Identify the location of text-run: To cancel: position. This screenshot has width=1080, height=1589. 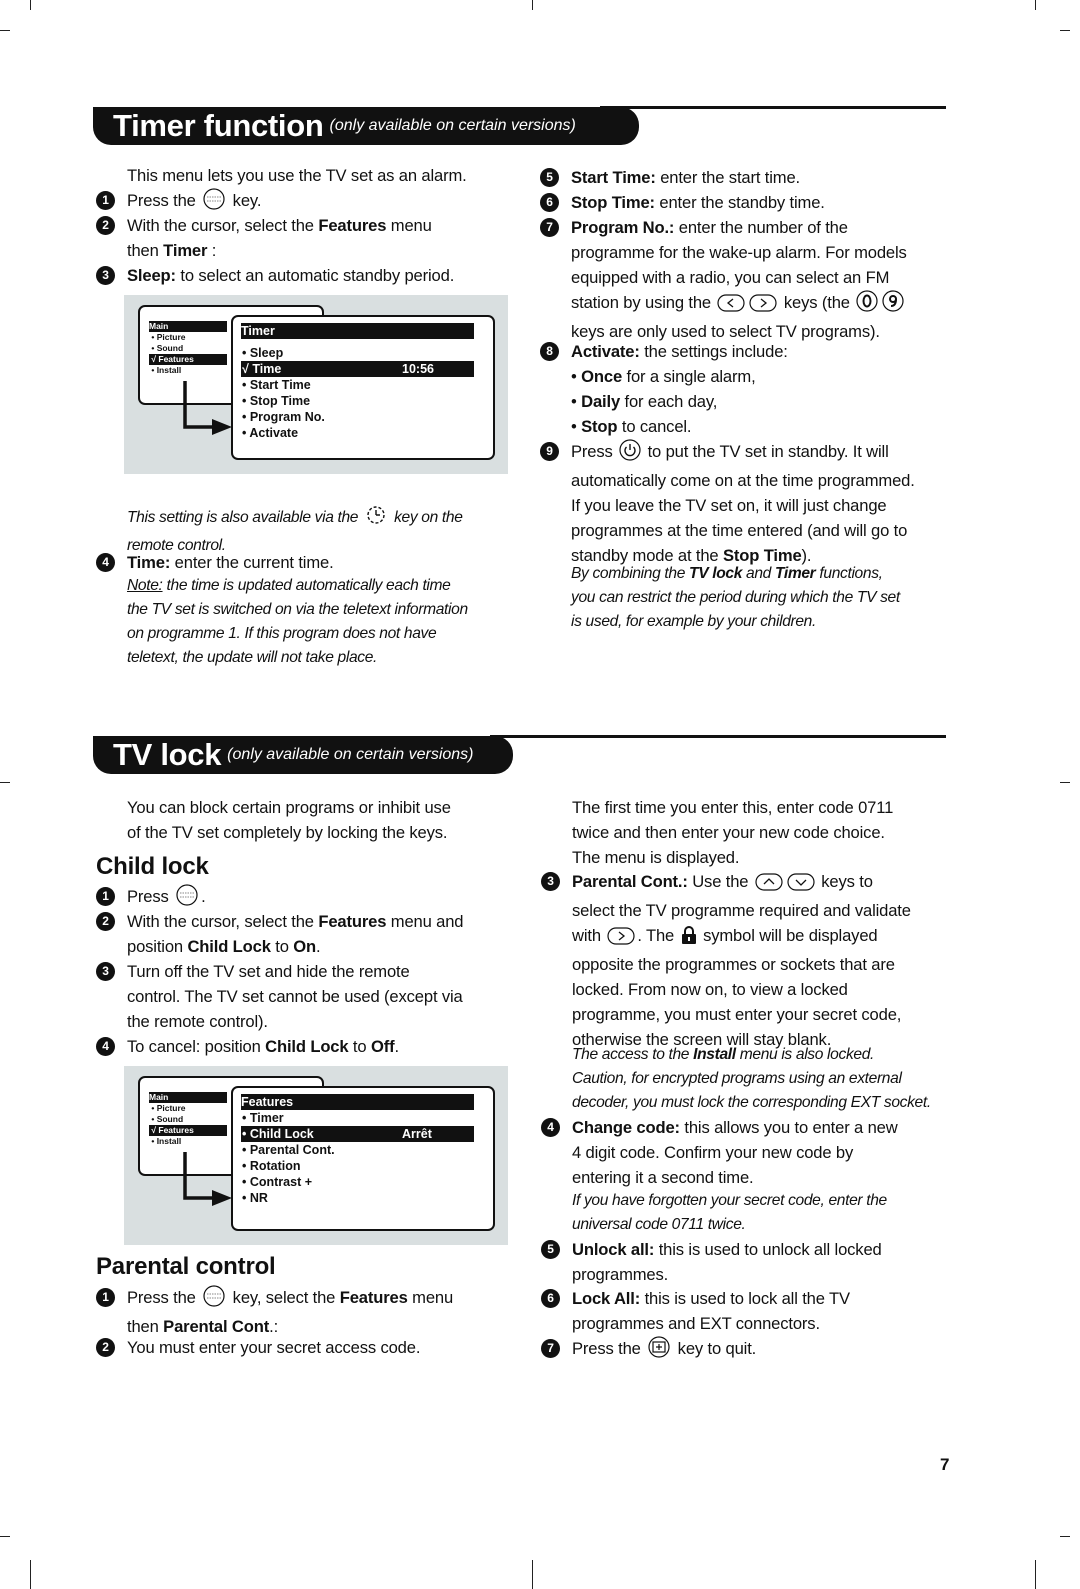
(196, 1046).